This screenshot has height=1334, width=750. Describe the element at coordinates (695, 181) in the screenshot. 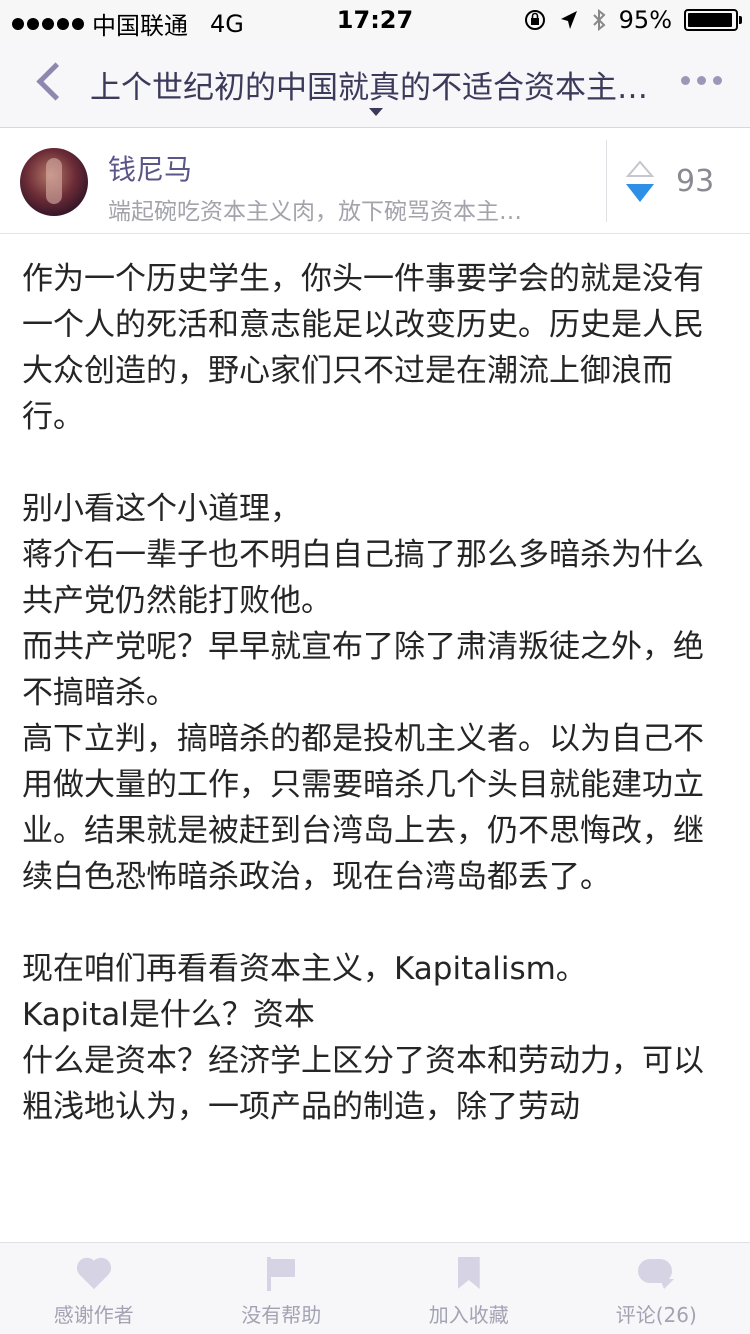

I see `vote-count: 93` at that location.